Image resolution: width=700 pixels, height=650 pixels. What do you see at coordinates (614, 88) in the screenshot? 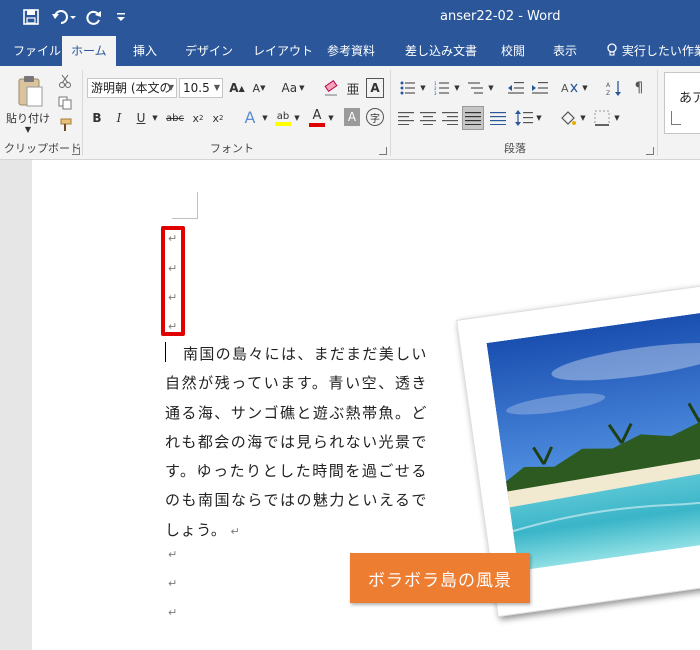
I see `sort-icon: AZ` at bounding box center [614, 88].